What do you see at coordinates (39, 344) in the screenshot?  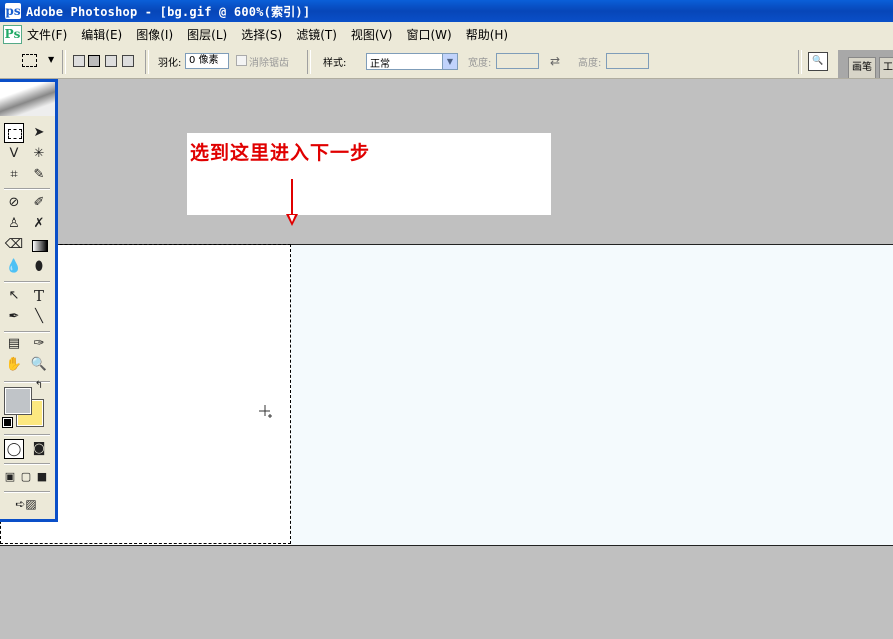 I see `eyedropper-icon: ✑` at bounding box center [39, 344].